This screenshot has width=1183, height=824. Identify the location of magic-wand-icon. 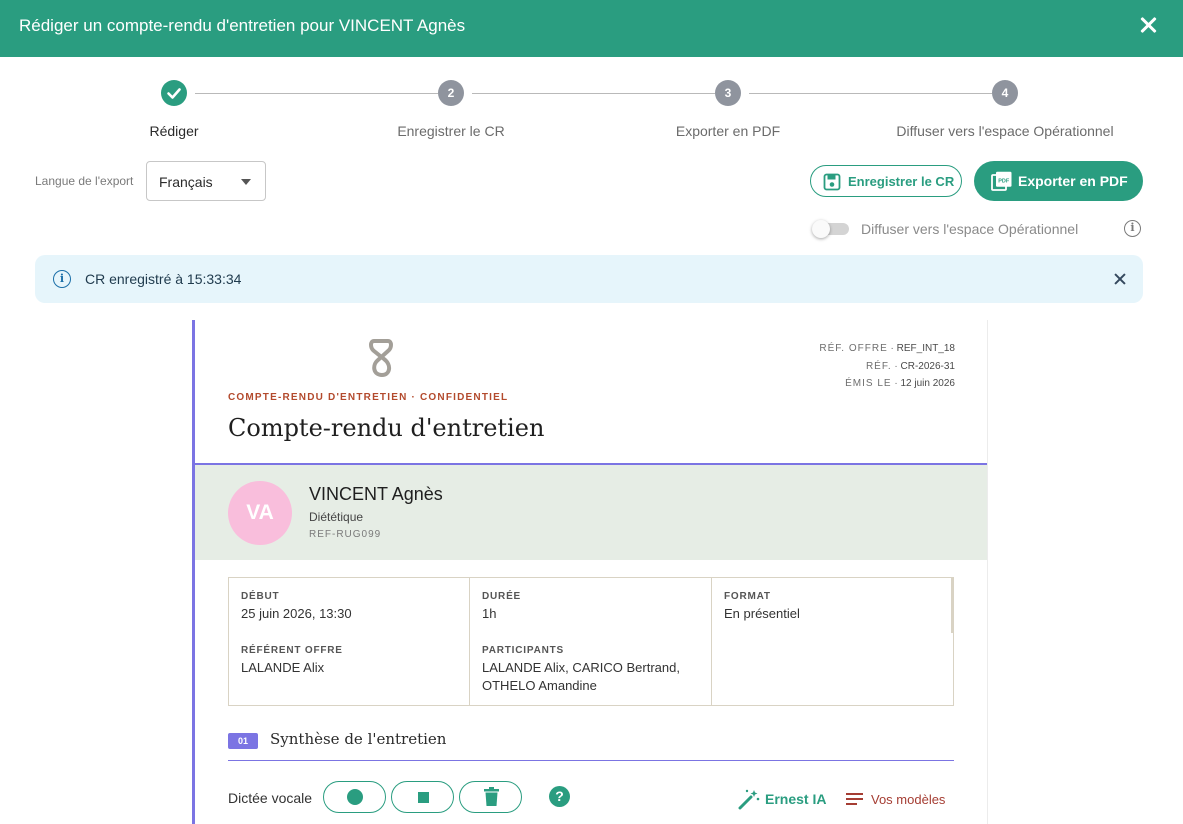
(749, 801).